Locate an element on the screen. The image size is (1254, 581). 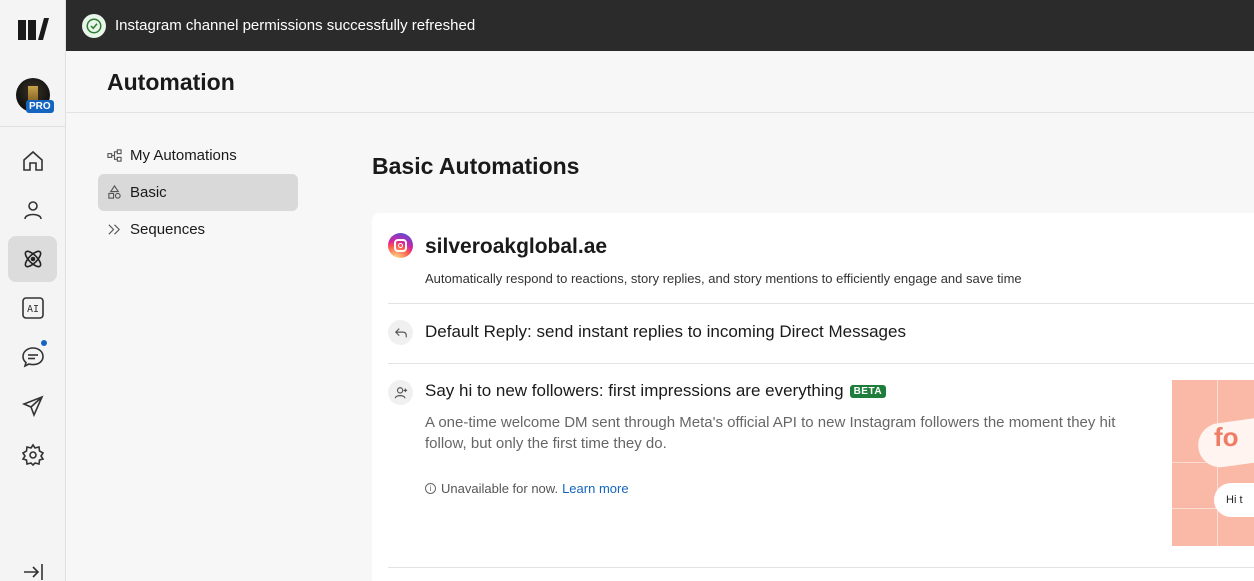
shapes-icon is located at coordinates (114, 192).